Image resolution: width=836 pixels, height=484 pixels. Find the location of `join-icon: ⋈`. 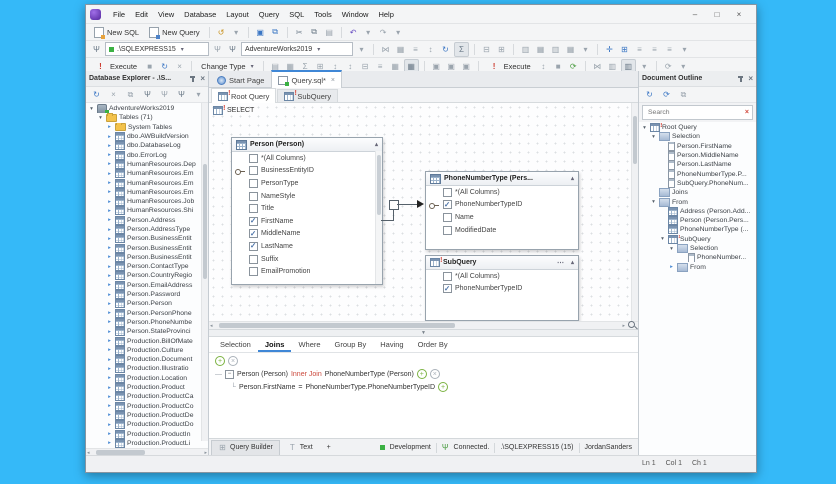

join-icon: ⋈ is located at coordinates (385, 49).